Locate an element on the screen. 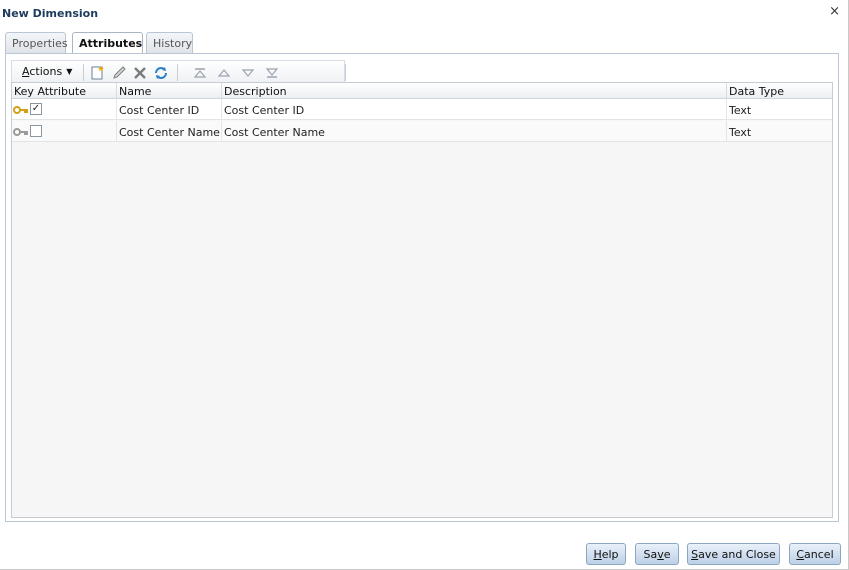  save-and-close-button: Save and Close is located at coordinates (733, 554).